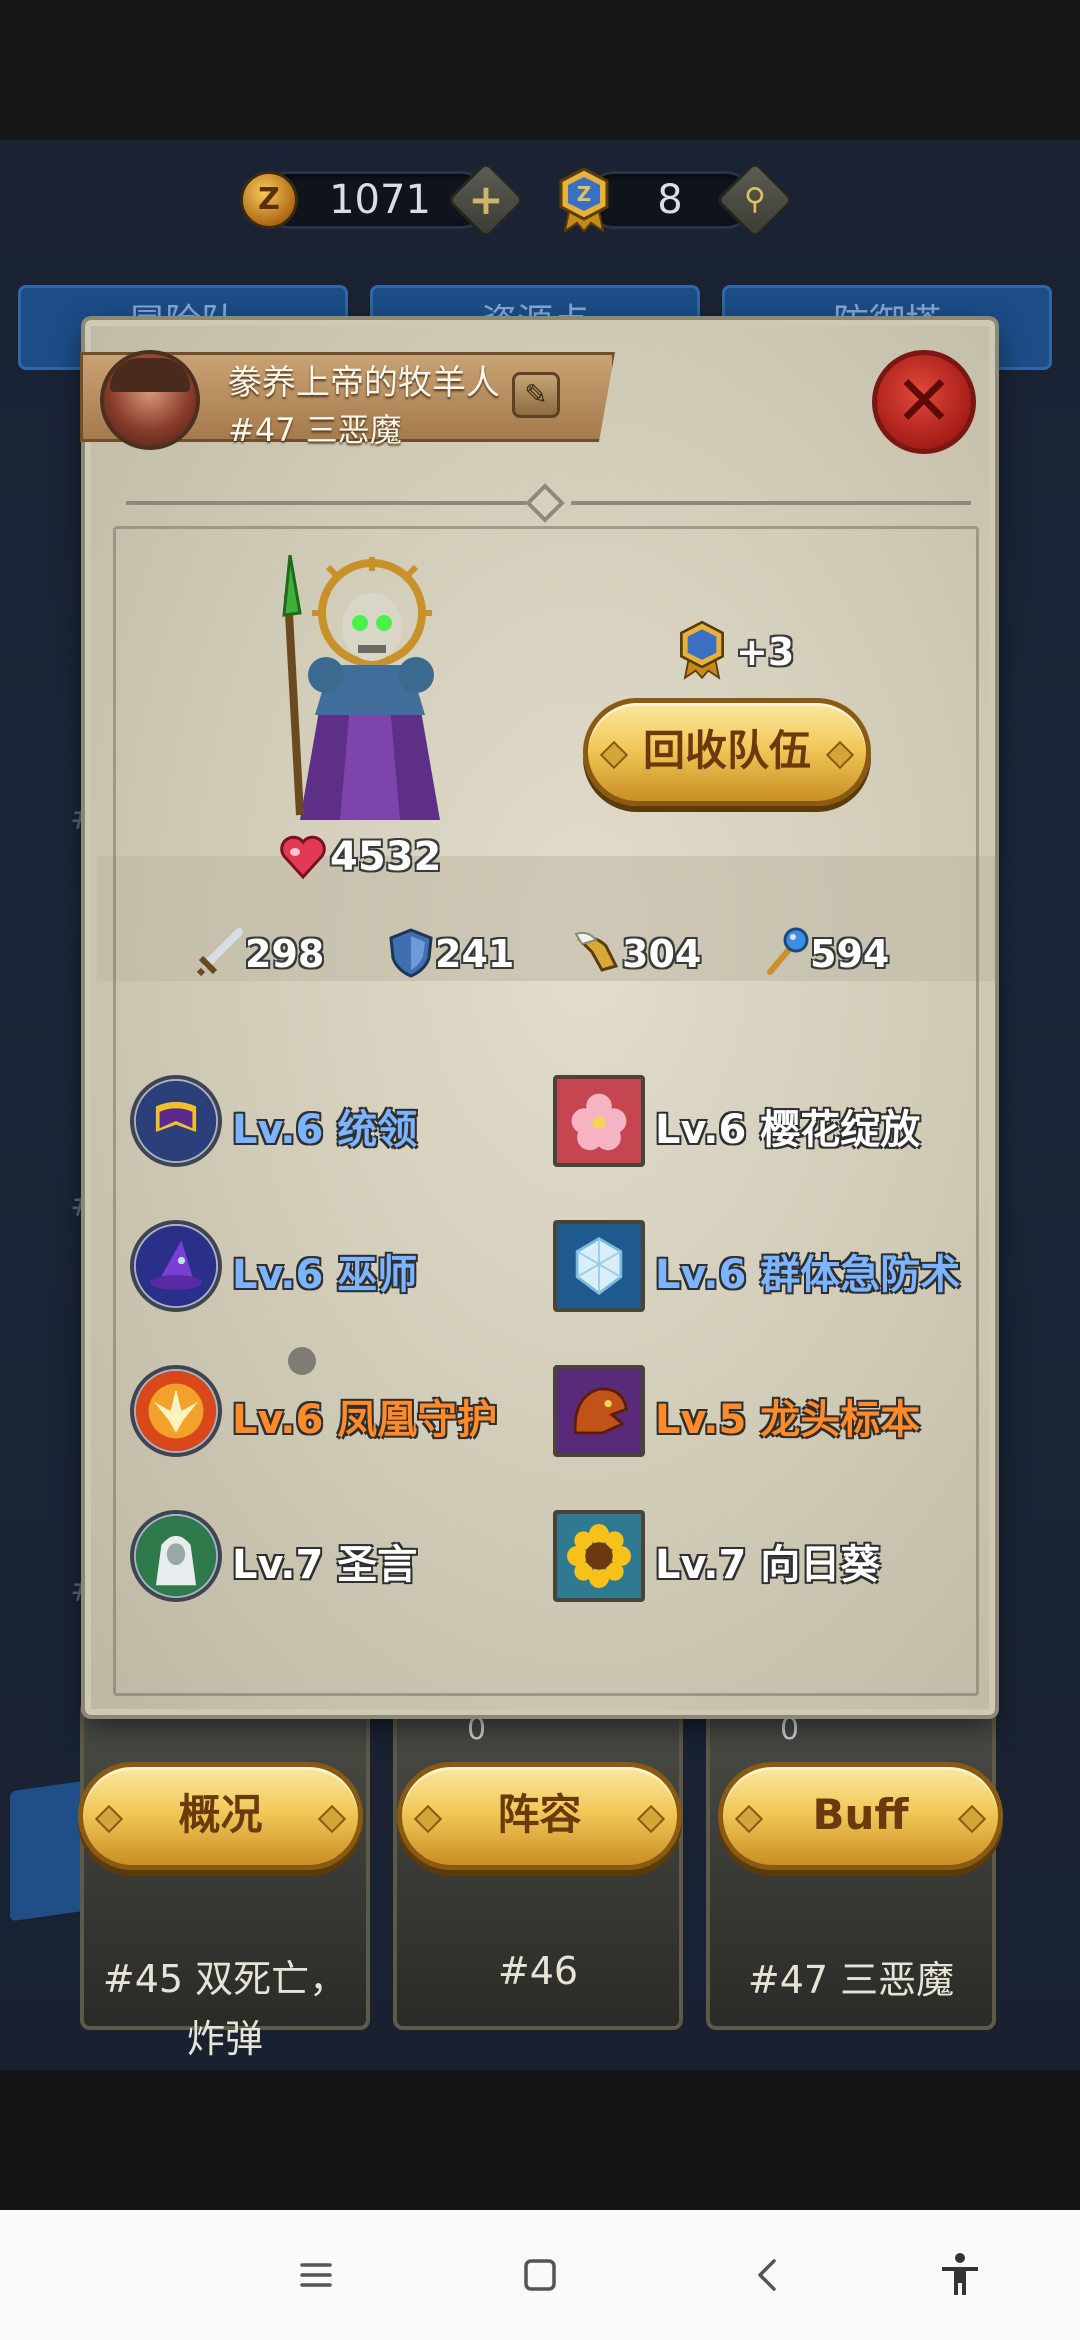 This screenshot has height=2340, width=1080. Describe the element at coordinates (176, 1266) in the screenshot. I see `wizard-hat-icon` at that location.